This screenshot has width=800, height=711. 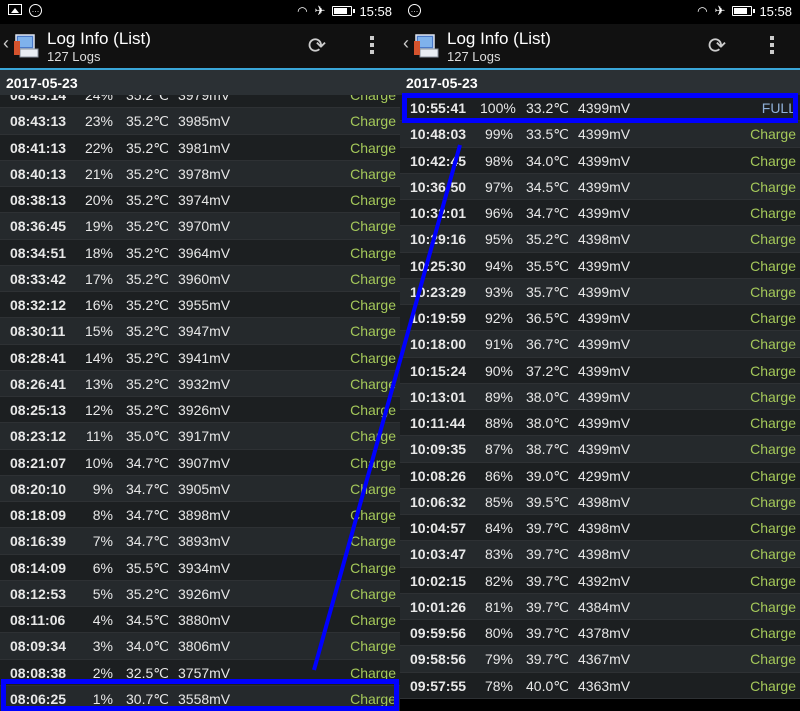 I want to click on battery-percent: 86%, so click(x=498, y=475).